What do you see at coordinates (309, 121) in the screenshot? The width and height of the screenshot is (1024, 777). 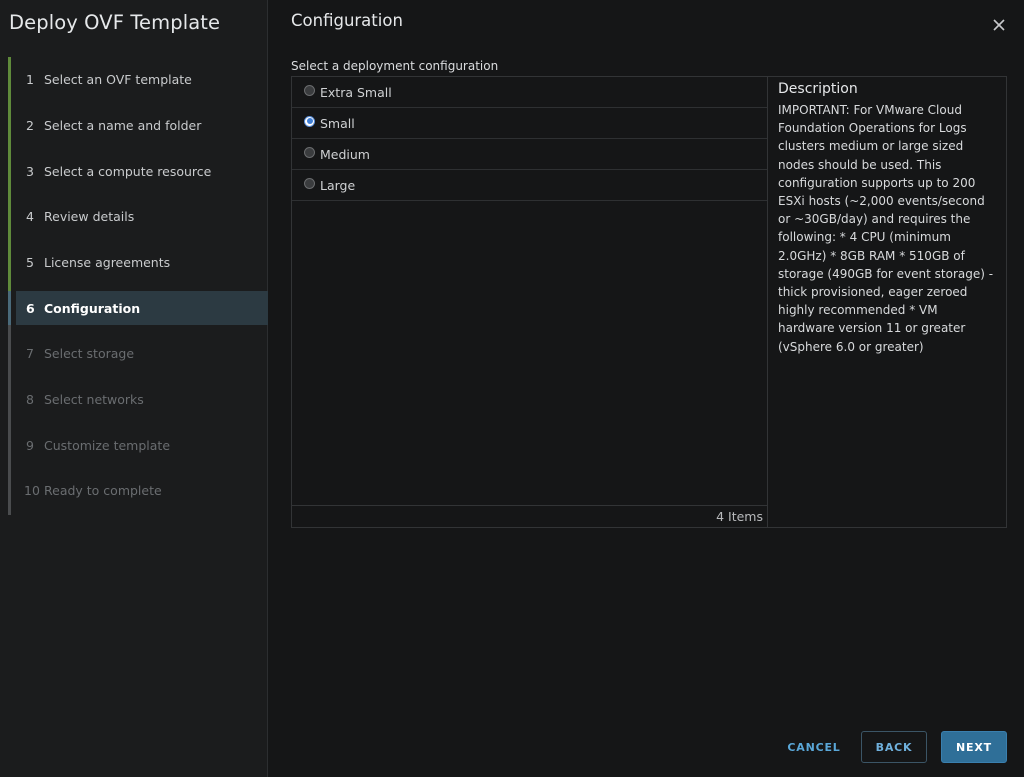 I see `radio-button-selected` at bounding box center [309, 121].